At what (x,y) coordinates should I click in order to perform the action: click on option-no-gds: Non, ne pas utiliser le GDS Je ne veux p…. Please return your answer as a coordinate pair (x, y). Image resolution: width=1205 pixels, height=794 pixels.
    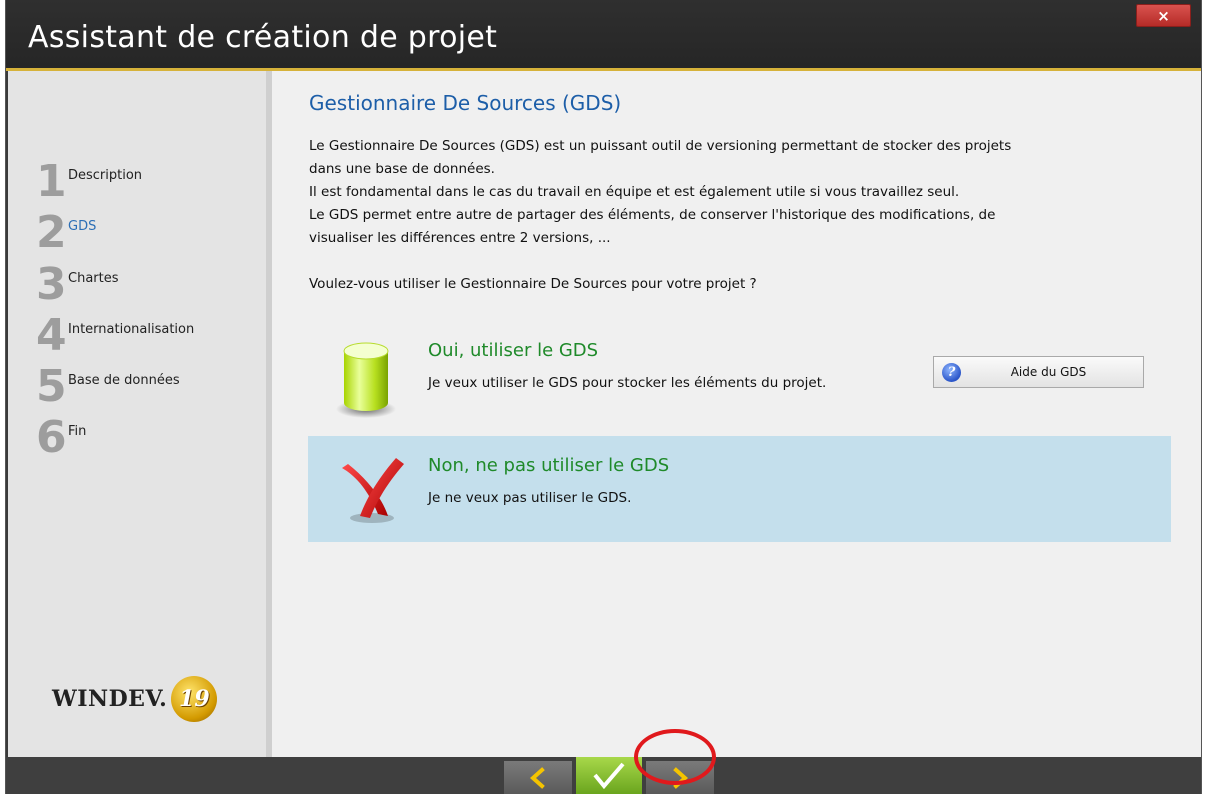
    Looking at the image, I should click on (739, 489).